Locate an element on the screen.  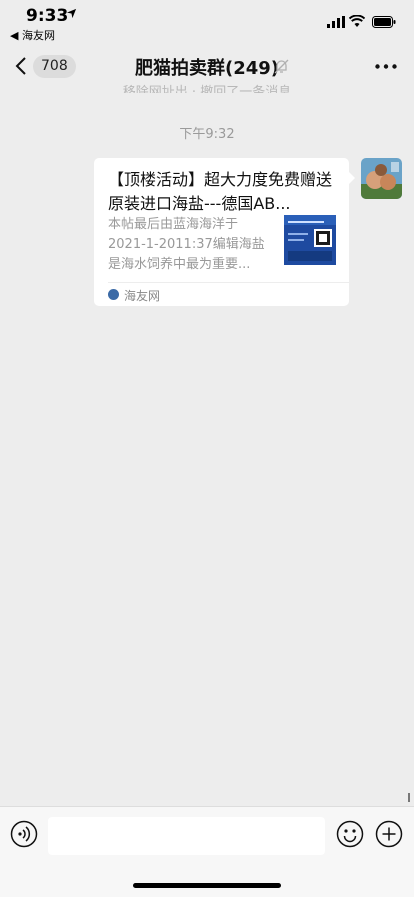
source-name: 海友网 is located at coordinates (142, 296).